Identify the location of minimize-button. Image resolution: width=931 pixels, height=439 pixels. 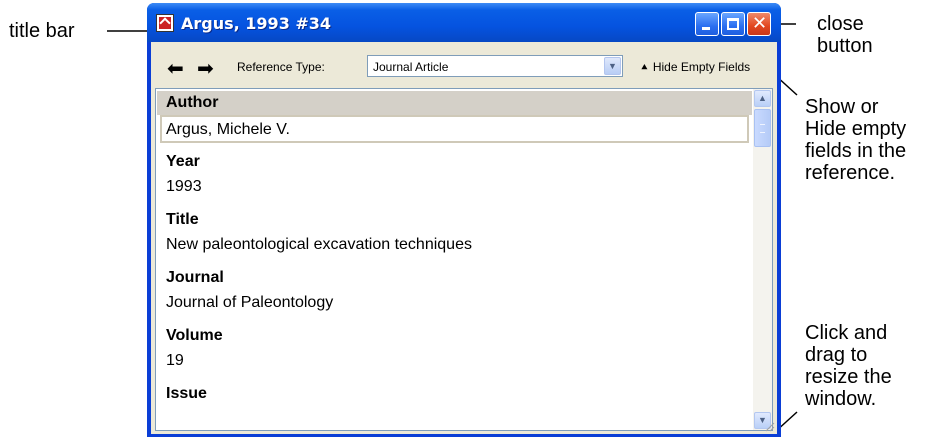
(707, 24).